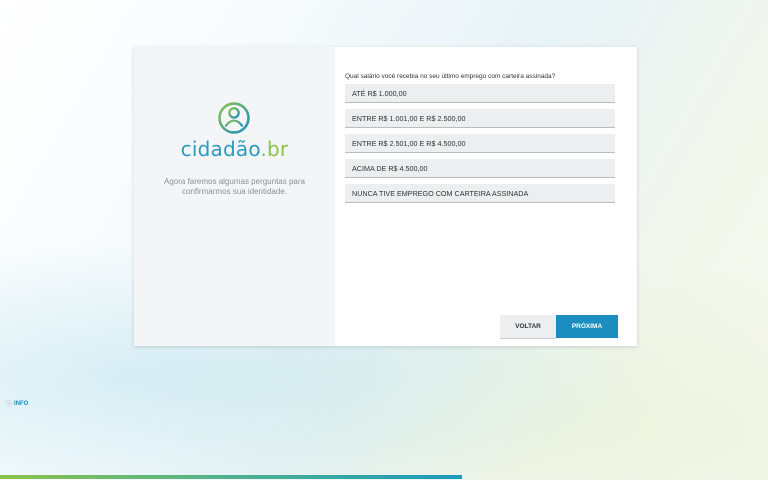  Describe the element at coordinates (480, 143) in the screenshot. I see `answer-option: ENTRE R$ 2.501,00 E R$ 4.500,00` at that location.